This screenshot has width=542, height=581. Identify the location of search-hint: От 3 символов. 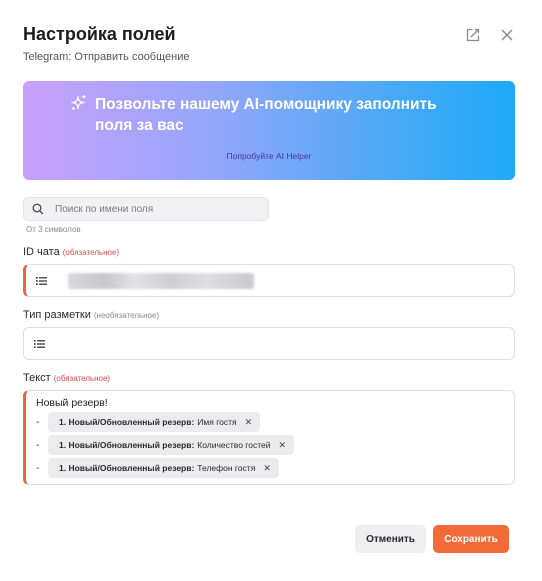
(53, 229).